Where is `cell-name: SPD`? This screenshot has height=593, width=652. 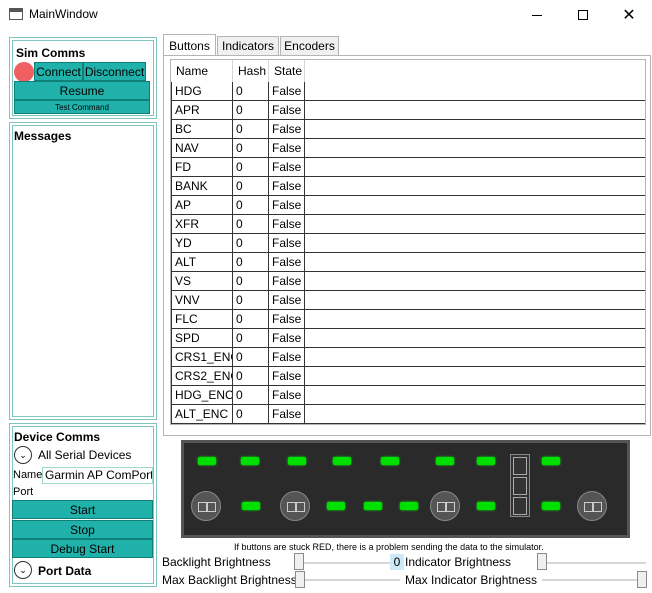
cell-name: SPD is located at coordinates (202, 338).